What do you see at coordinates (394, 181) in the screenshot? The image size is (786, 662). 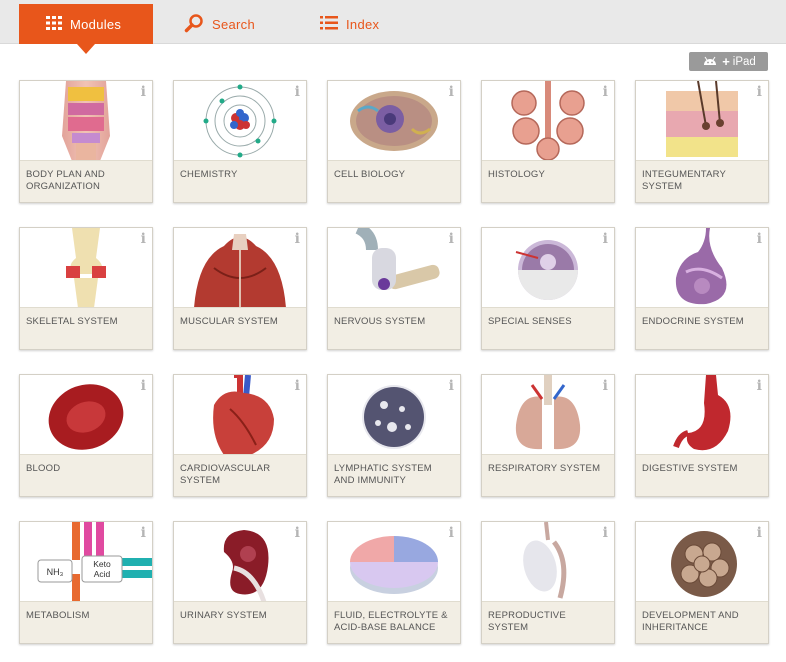 I see `module-label: CELL BIOLOGY` at bounding box center [394, 181].